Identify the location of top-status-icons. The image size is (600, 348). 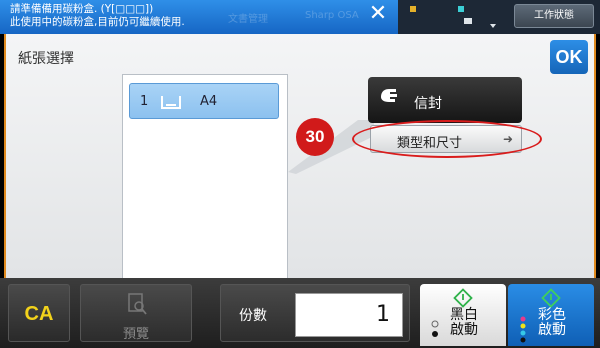
(454, 17).